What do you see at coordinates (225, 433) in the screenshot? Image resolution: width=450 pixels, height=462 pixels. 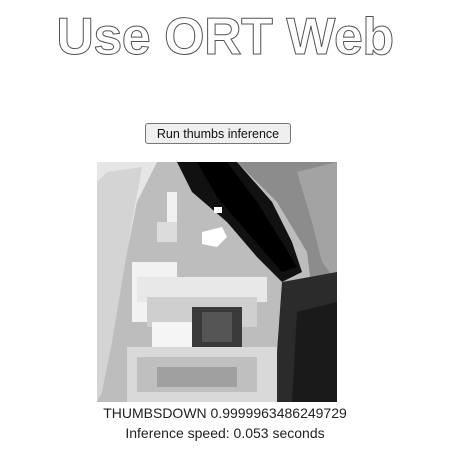 I see `inference-speed: Inference speed: 0.053 seconds` at bounding box center [225, 433].